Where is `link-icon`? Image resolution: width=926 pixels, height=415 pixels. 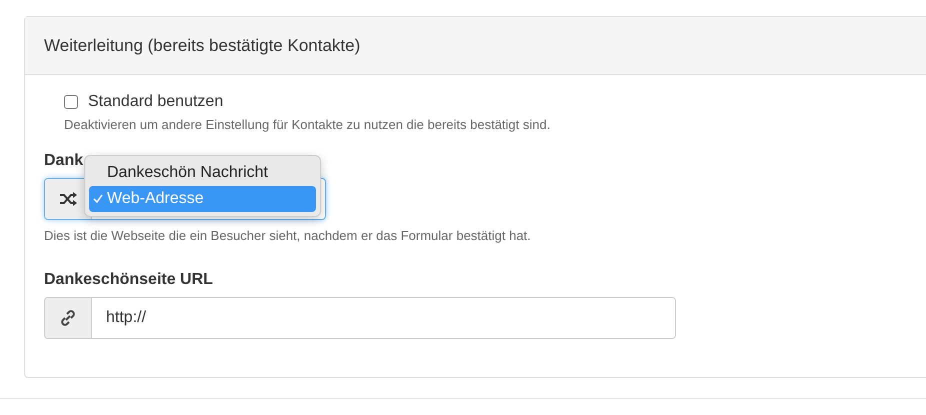
link-icon is located at coordinates (68, 318).